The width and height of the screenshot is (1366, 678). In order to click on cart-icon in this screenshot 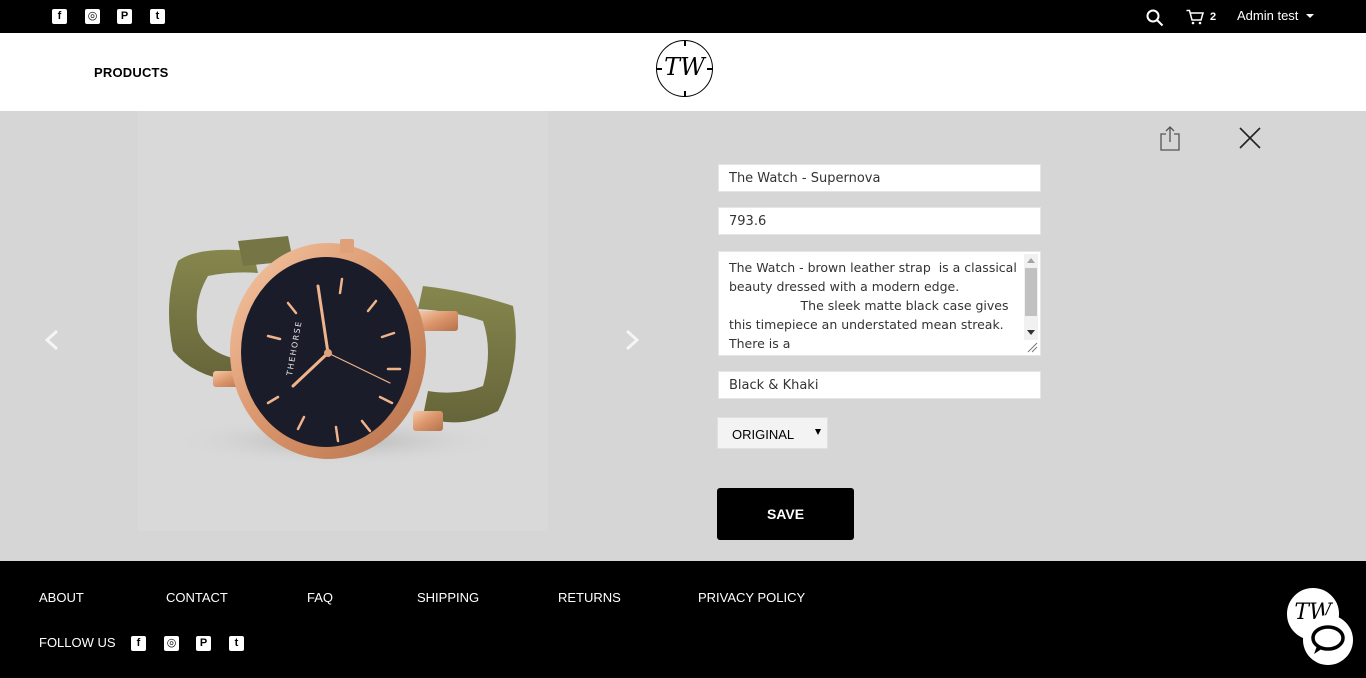, I will do `click(1195, 17)`.